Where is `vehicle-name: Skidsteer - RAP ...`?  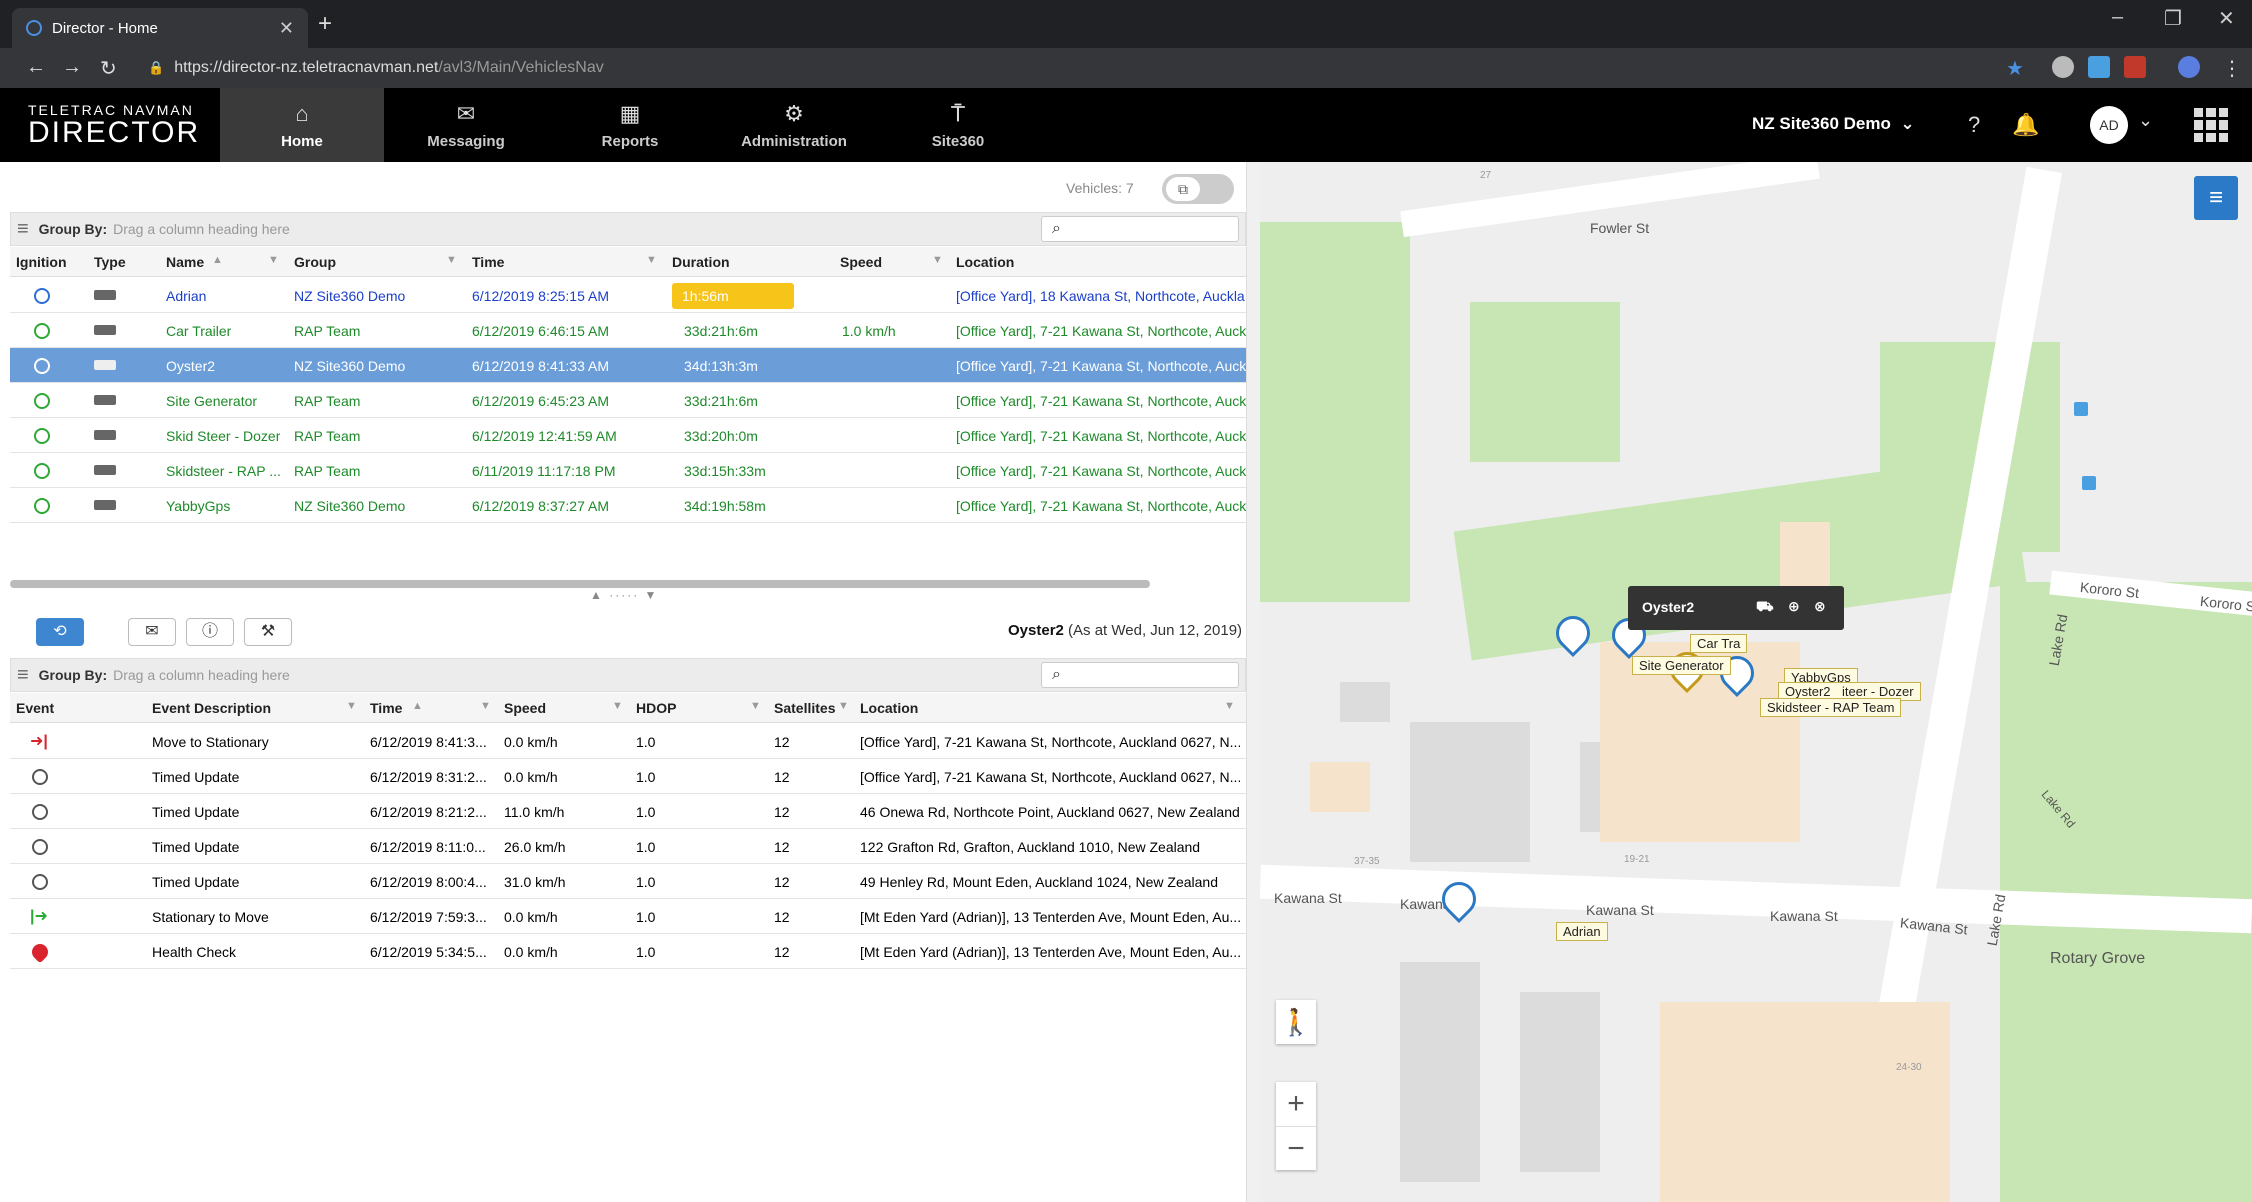 vehicle-name: Skidsteer - RAP ... is located at coordinates (223, 471).